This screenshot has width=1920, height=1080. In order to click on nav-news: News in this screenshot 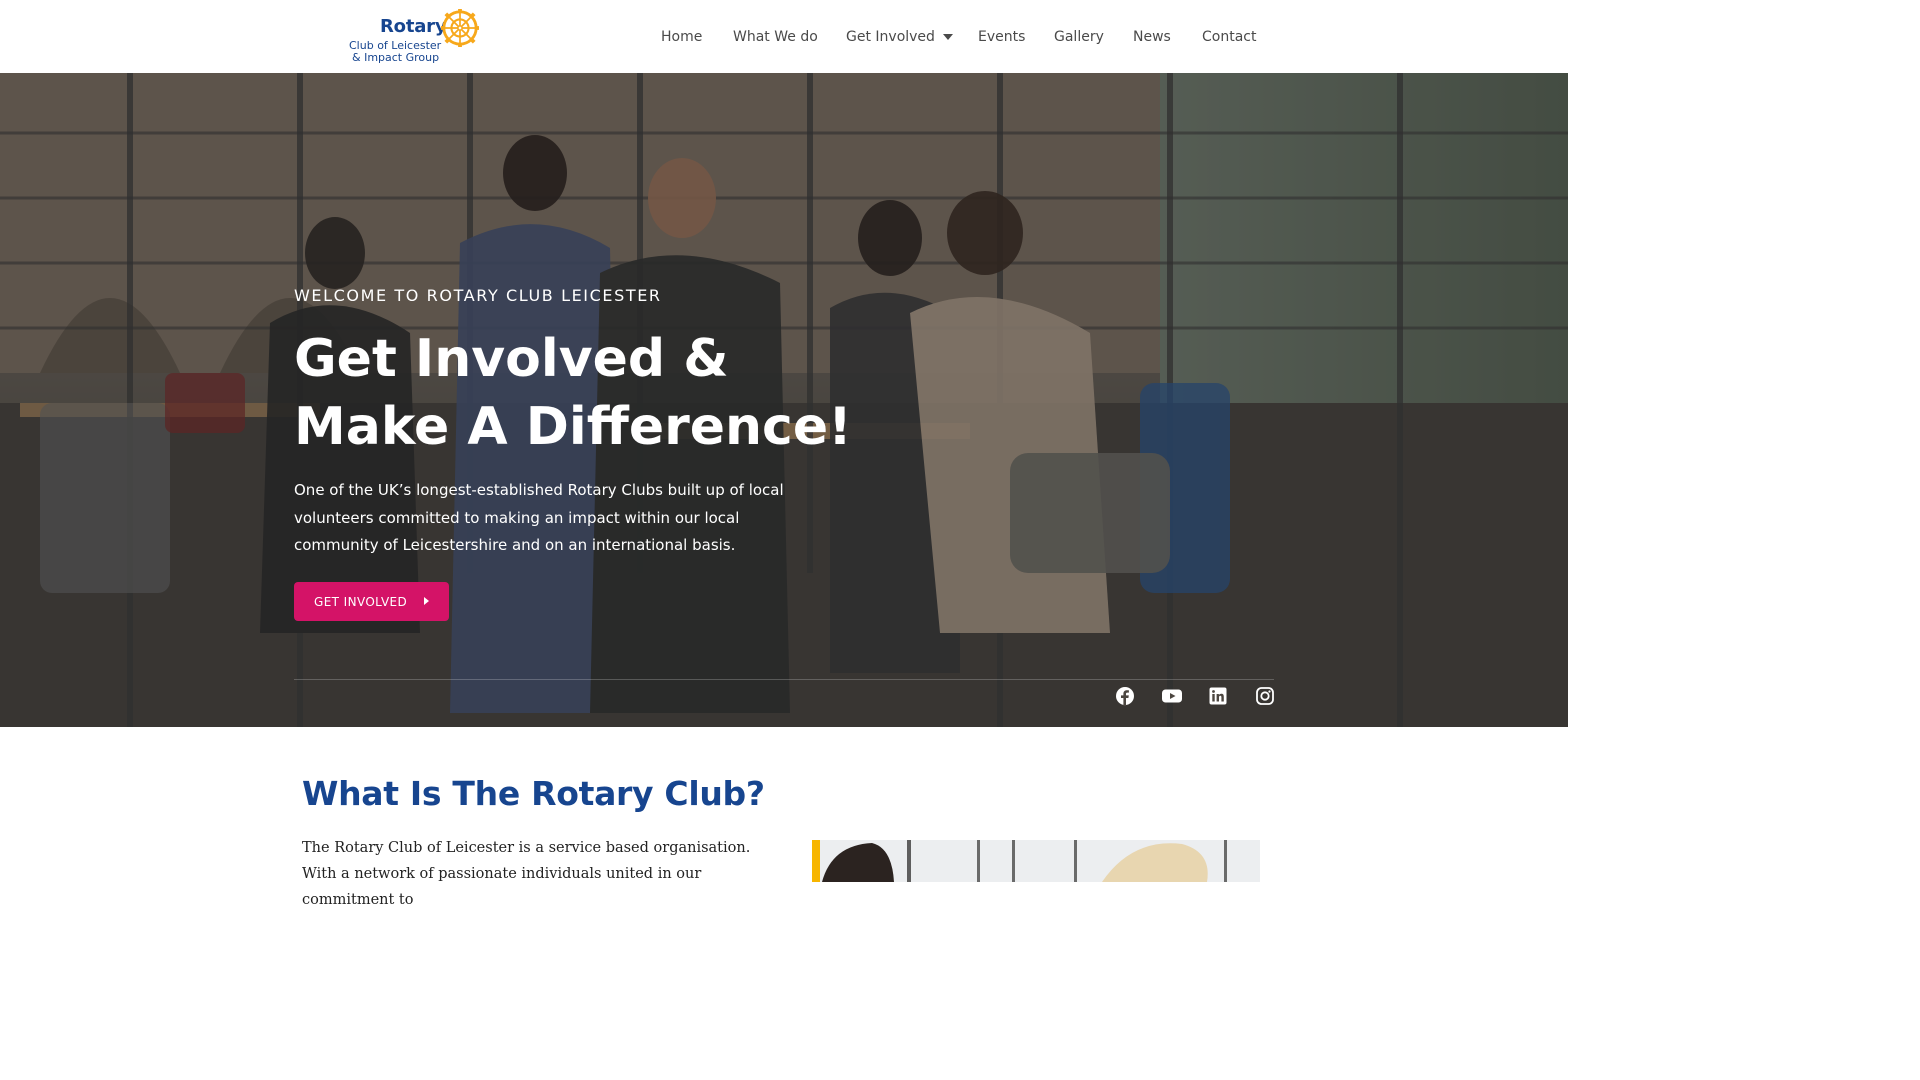, I will do `click(1167, 37)`.